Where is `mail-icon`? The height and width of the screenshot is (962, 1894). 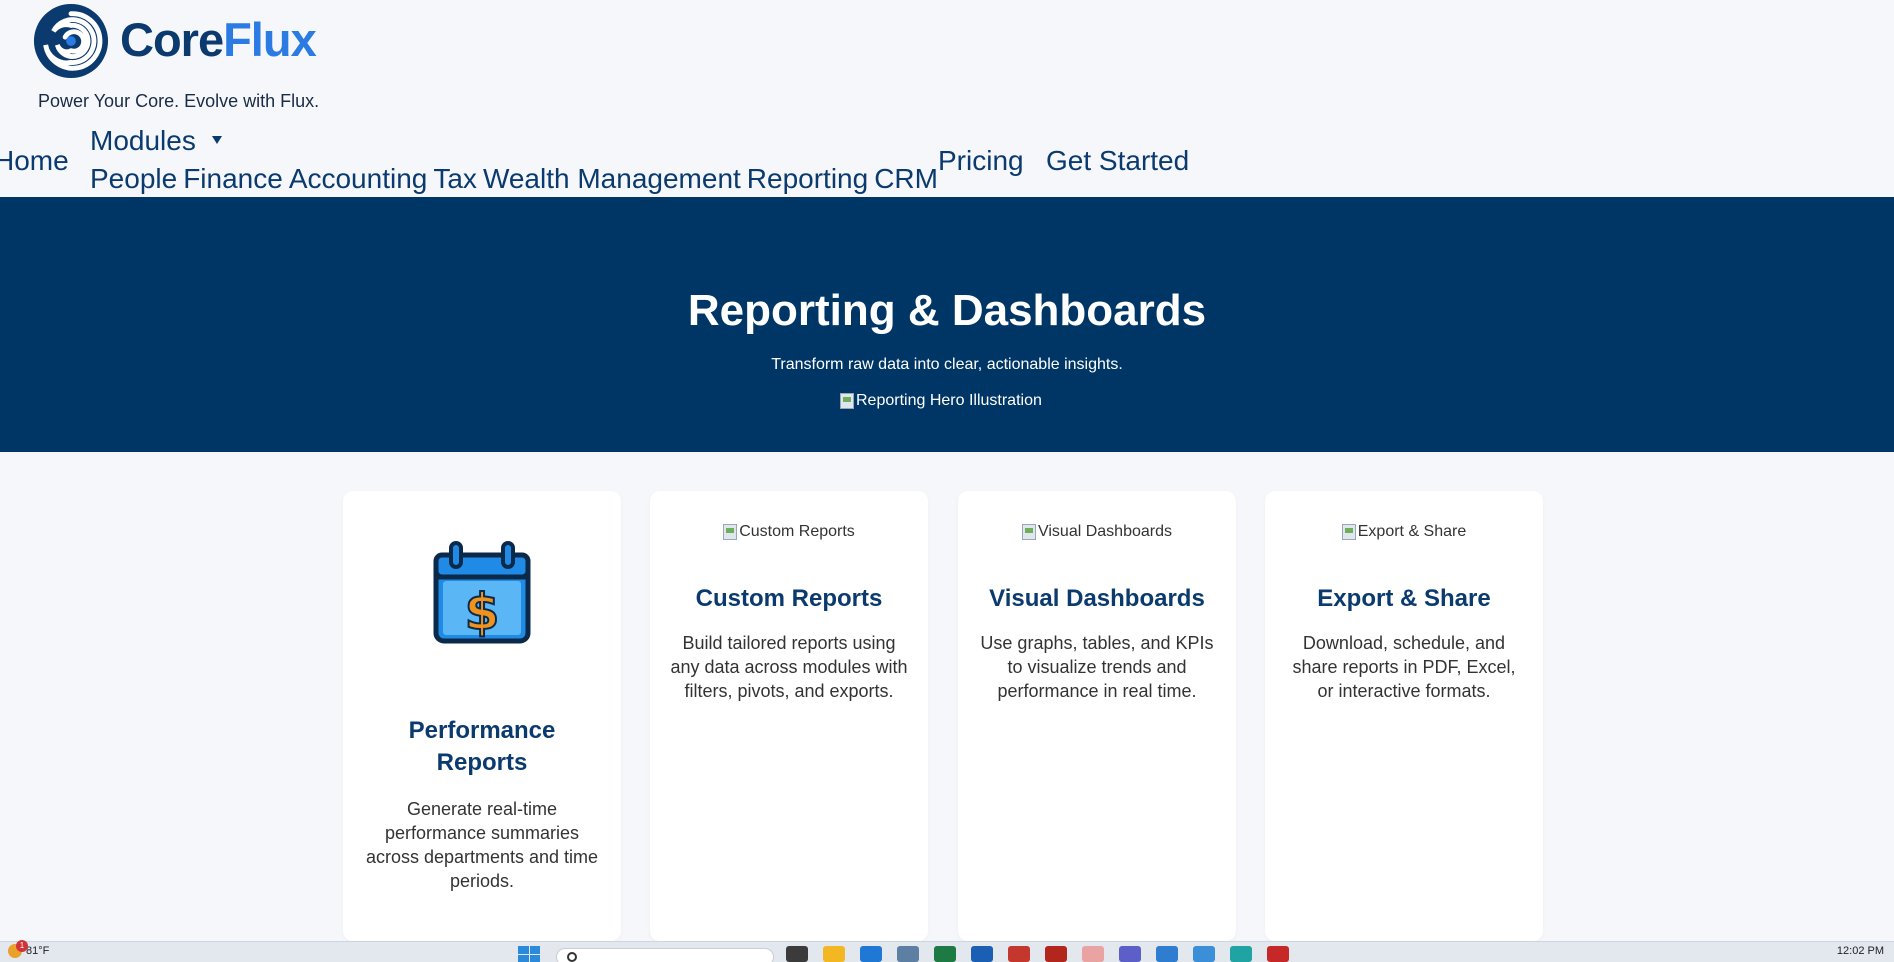 mail-icon is located at coordinates (871, 954).